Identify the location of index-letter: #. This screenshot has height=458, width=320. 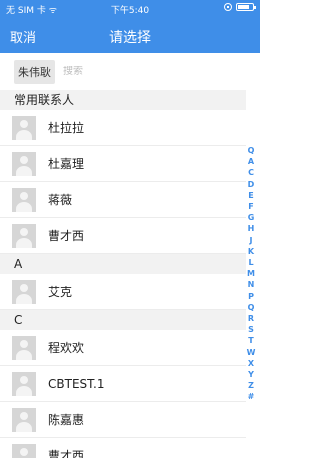
(251, 396).